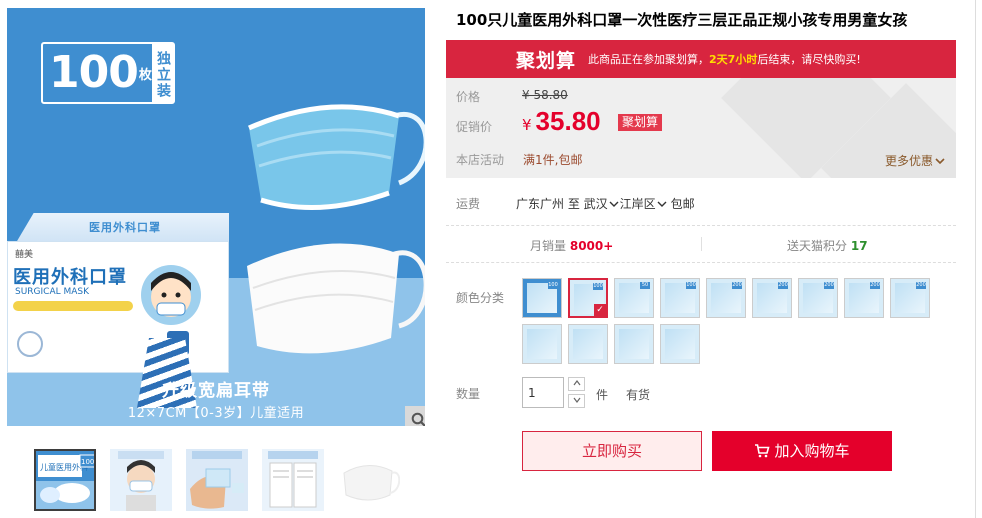 Image resolution: width=982 pixels, height=518 pixels. What do you see at coordinates (336, 157) in the screenshot?
I see `blue-mask-illustration` at bounding box center [336, 157].